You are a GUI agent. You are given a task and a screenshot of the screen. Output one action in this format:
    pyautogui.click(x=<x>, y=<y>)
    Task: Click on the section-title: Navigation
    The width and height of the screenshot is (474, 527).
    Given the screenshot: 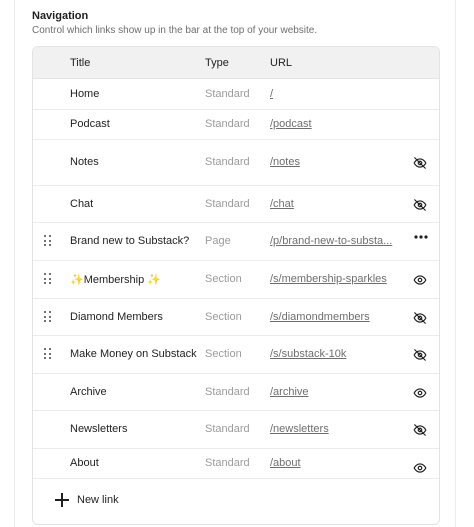 What is the action you would take?
    pyautogui.click(x=60, y=16)
    